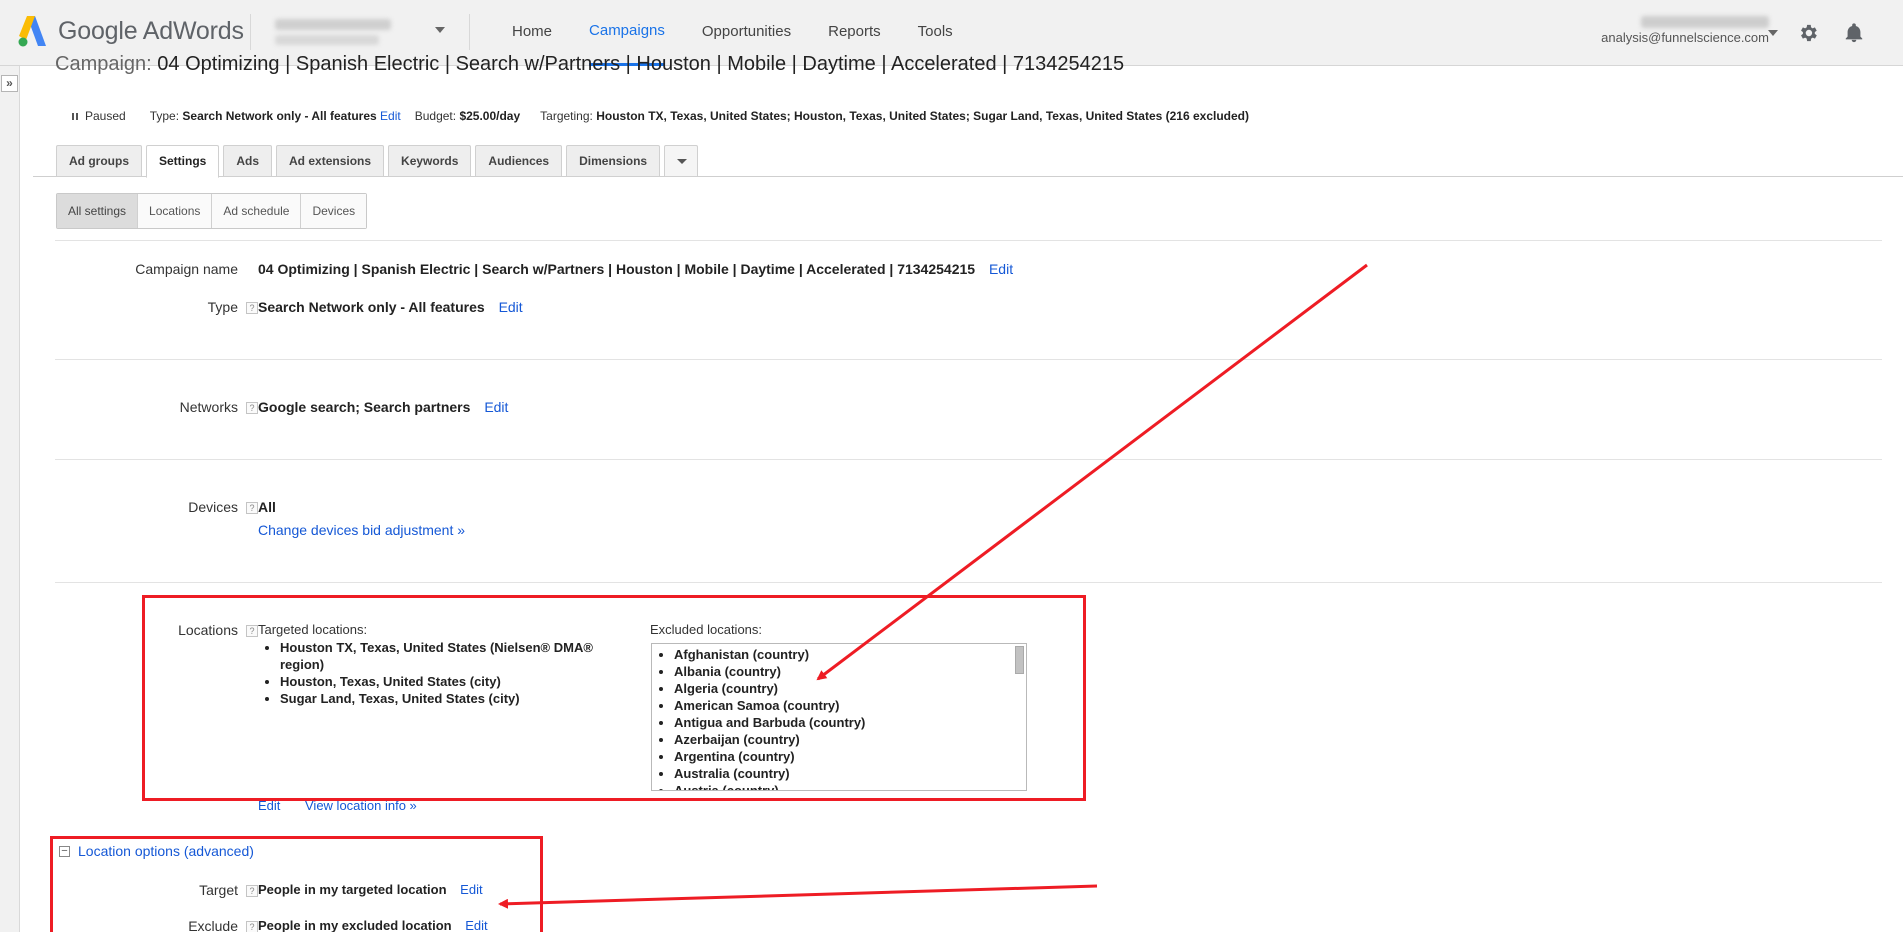 The height and width of the screenshot is (932, 1903). I want to click on change-devices-bid-link: Change devices bid adjustment », so click(361, 530).